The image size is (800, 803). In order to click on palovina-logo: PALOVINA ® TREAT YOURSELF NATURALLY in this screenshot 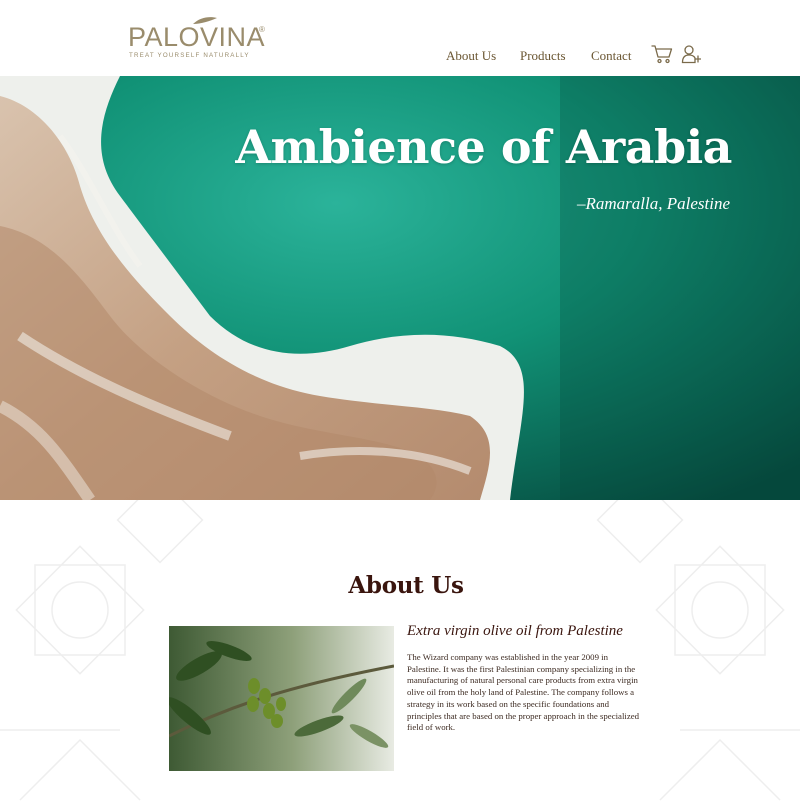, I will do `click(198, 39)`.